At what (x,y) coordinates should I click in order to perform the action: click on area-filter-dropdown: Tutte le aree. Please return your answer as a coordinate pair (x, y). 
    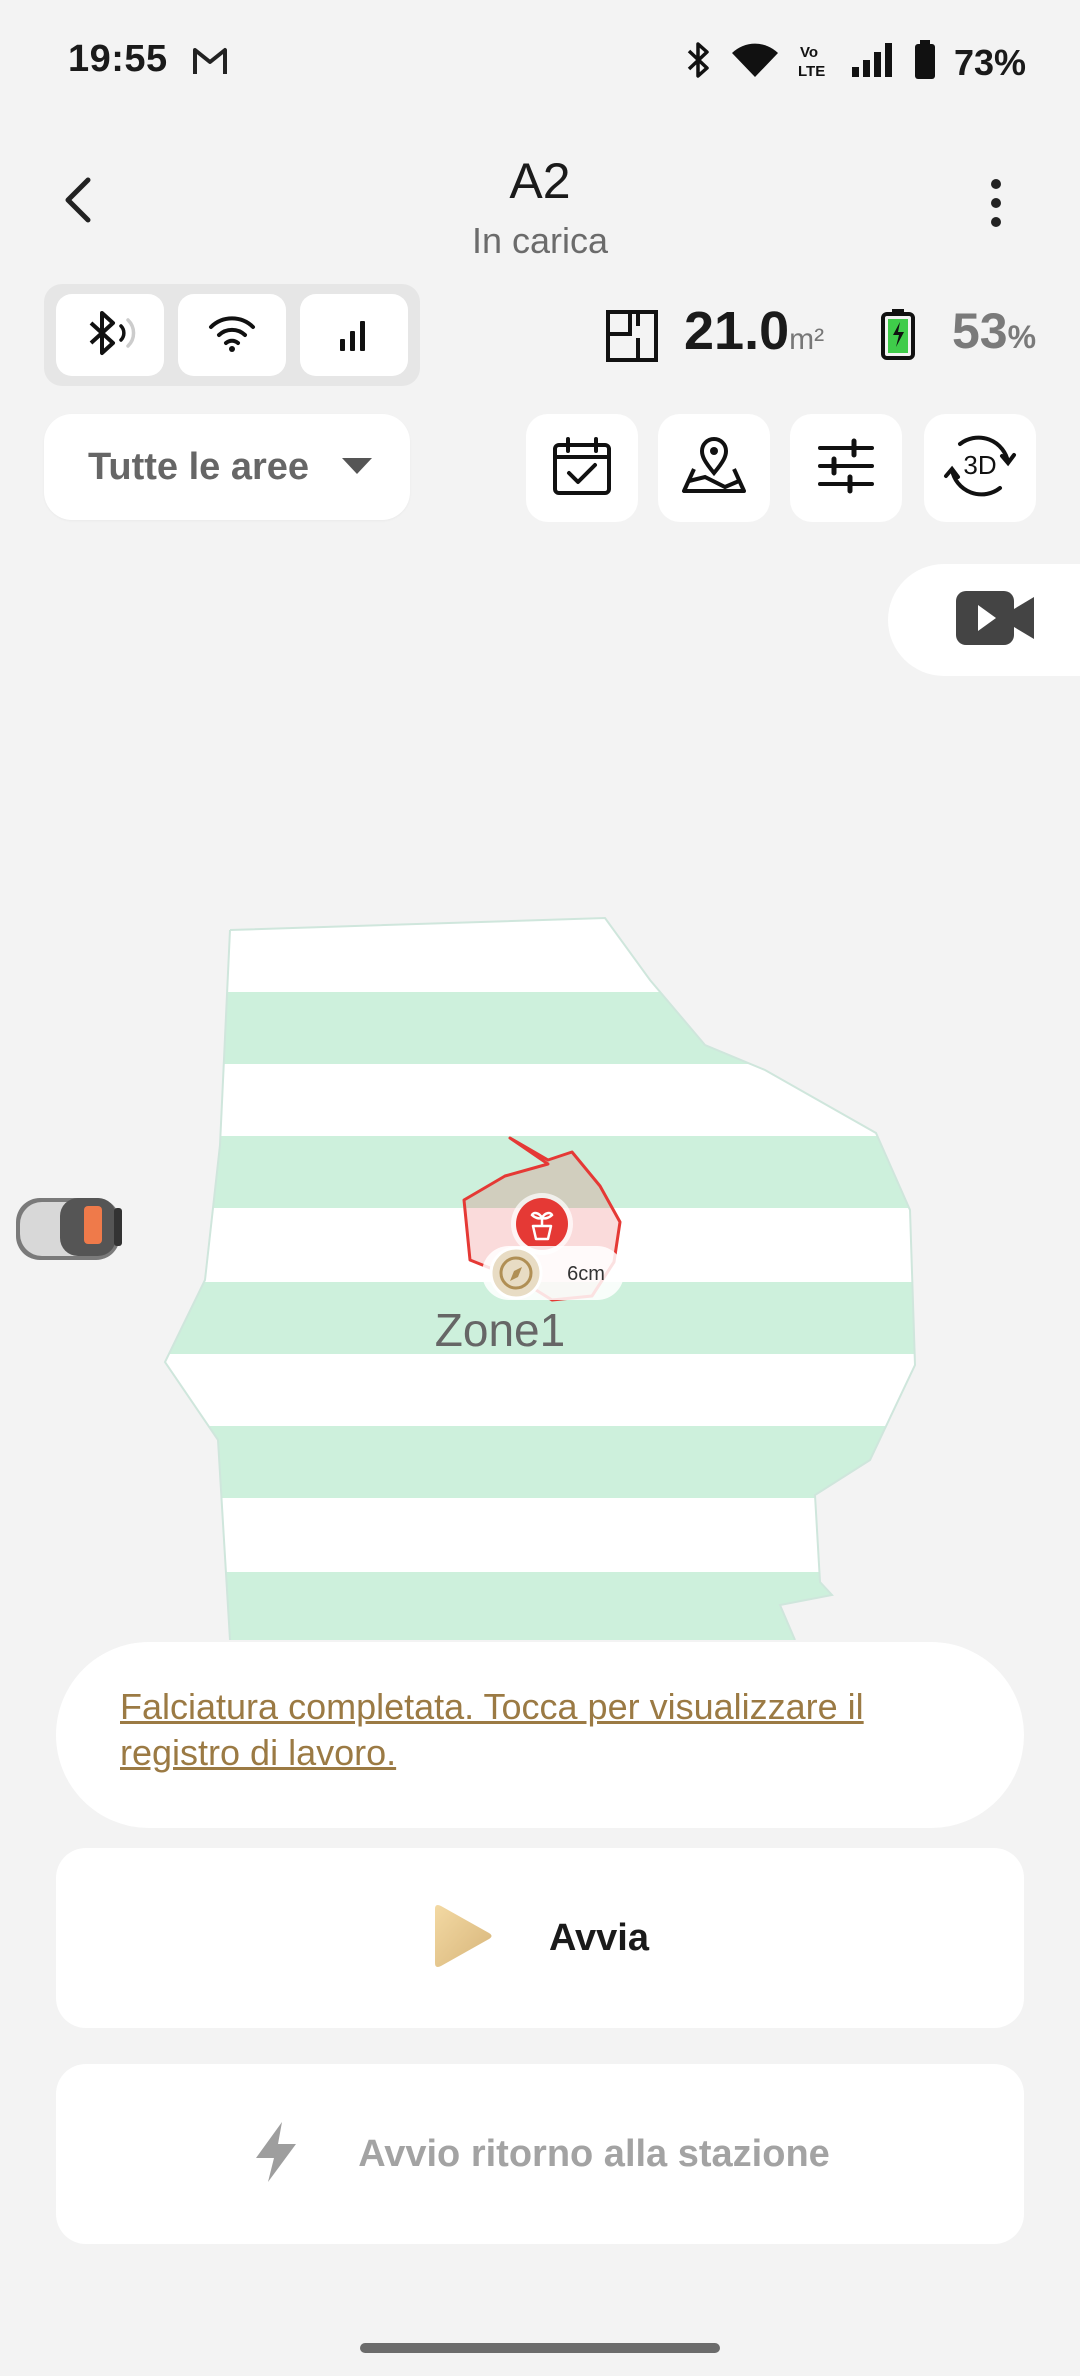
    Looking at the image, I should click on (227, 467).